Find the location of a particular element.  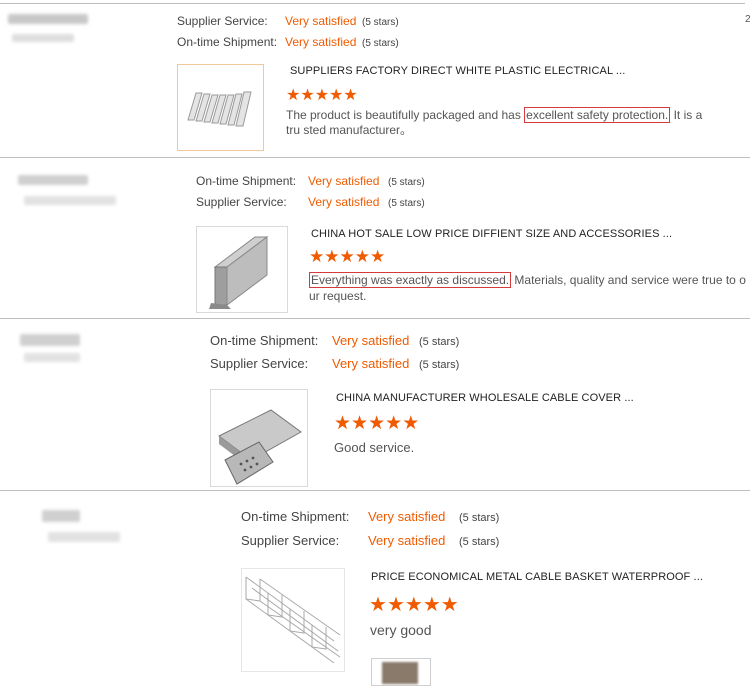

review-photo-image is located at coordinates (400, 673).